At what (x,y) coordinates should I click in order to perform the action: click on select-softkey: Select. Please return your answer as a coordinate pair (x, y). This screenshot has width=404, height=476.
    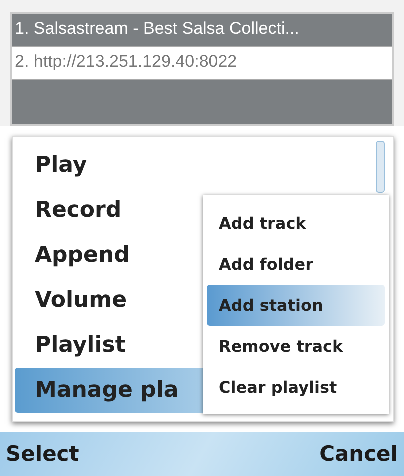
    Looking at the image, I should click on (43, 454).